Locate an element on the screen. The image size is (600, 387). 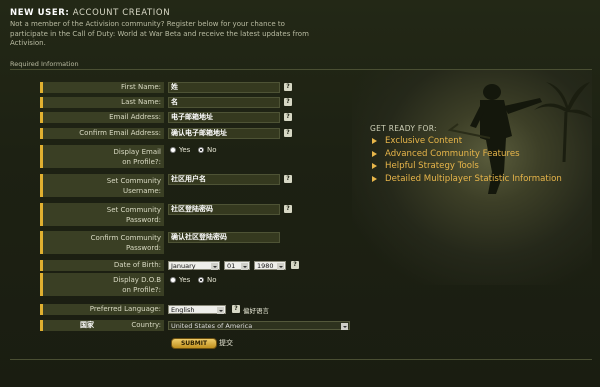
promo-title: GET READY FOR: is located at coordinates (403, 128).